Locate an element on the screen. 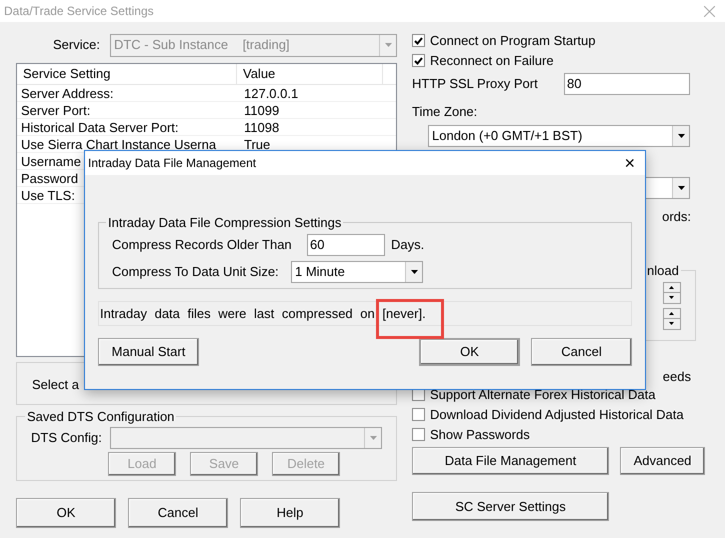 The image size is (725, 538). footer-button: OK is located at coordinates (66, 513).